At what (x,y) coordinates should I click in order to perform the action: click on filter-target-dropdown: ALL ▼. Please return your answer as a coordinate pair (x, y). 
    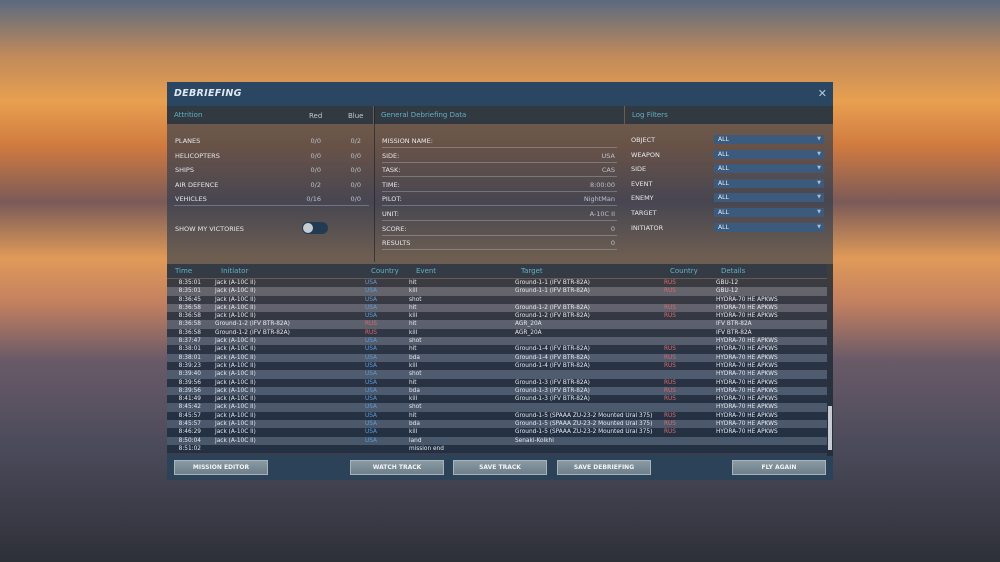
    Looking at the image, I should click on (769, 212).